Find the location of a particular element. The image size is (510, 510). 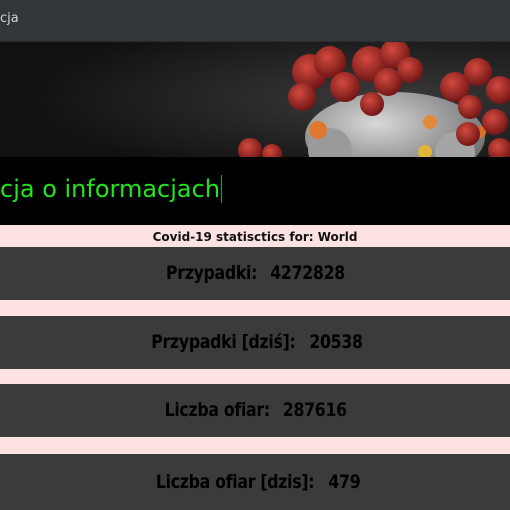

stat-value: 4272828 is located at coordinates (307, 273).